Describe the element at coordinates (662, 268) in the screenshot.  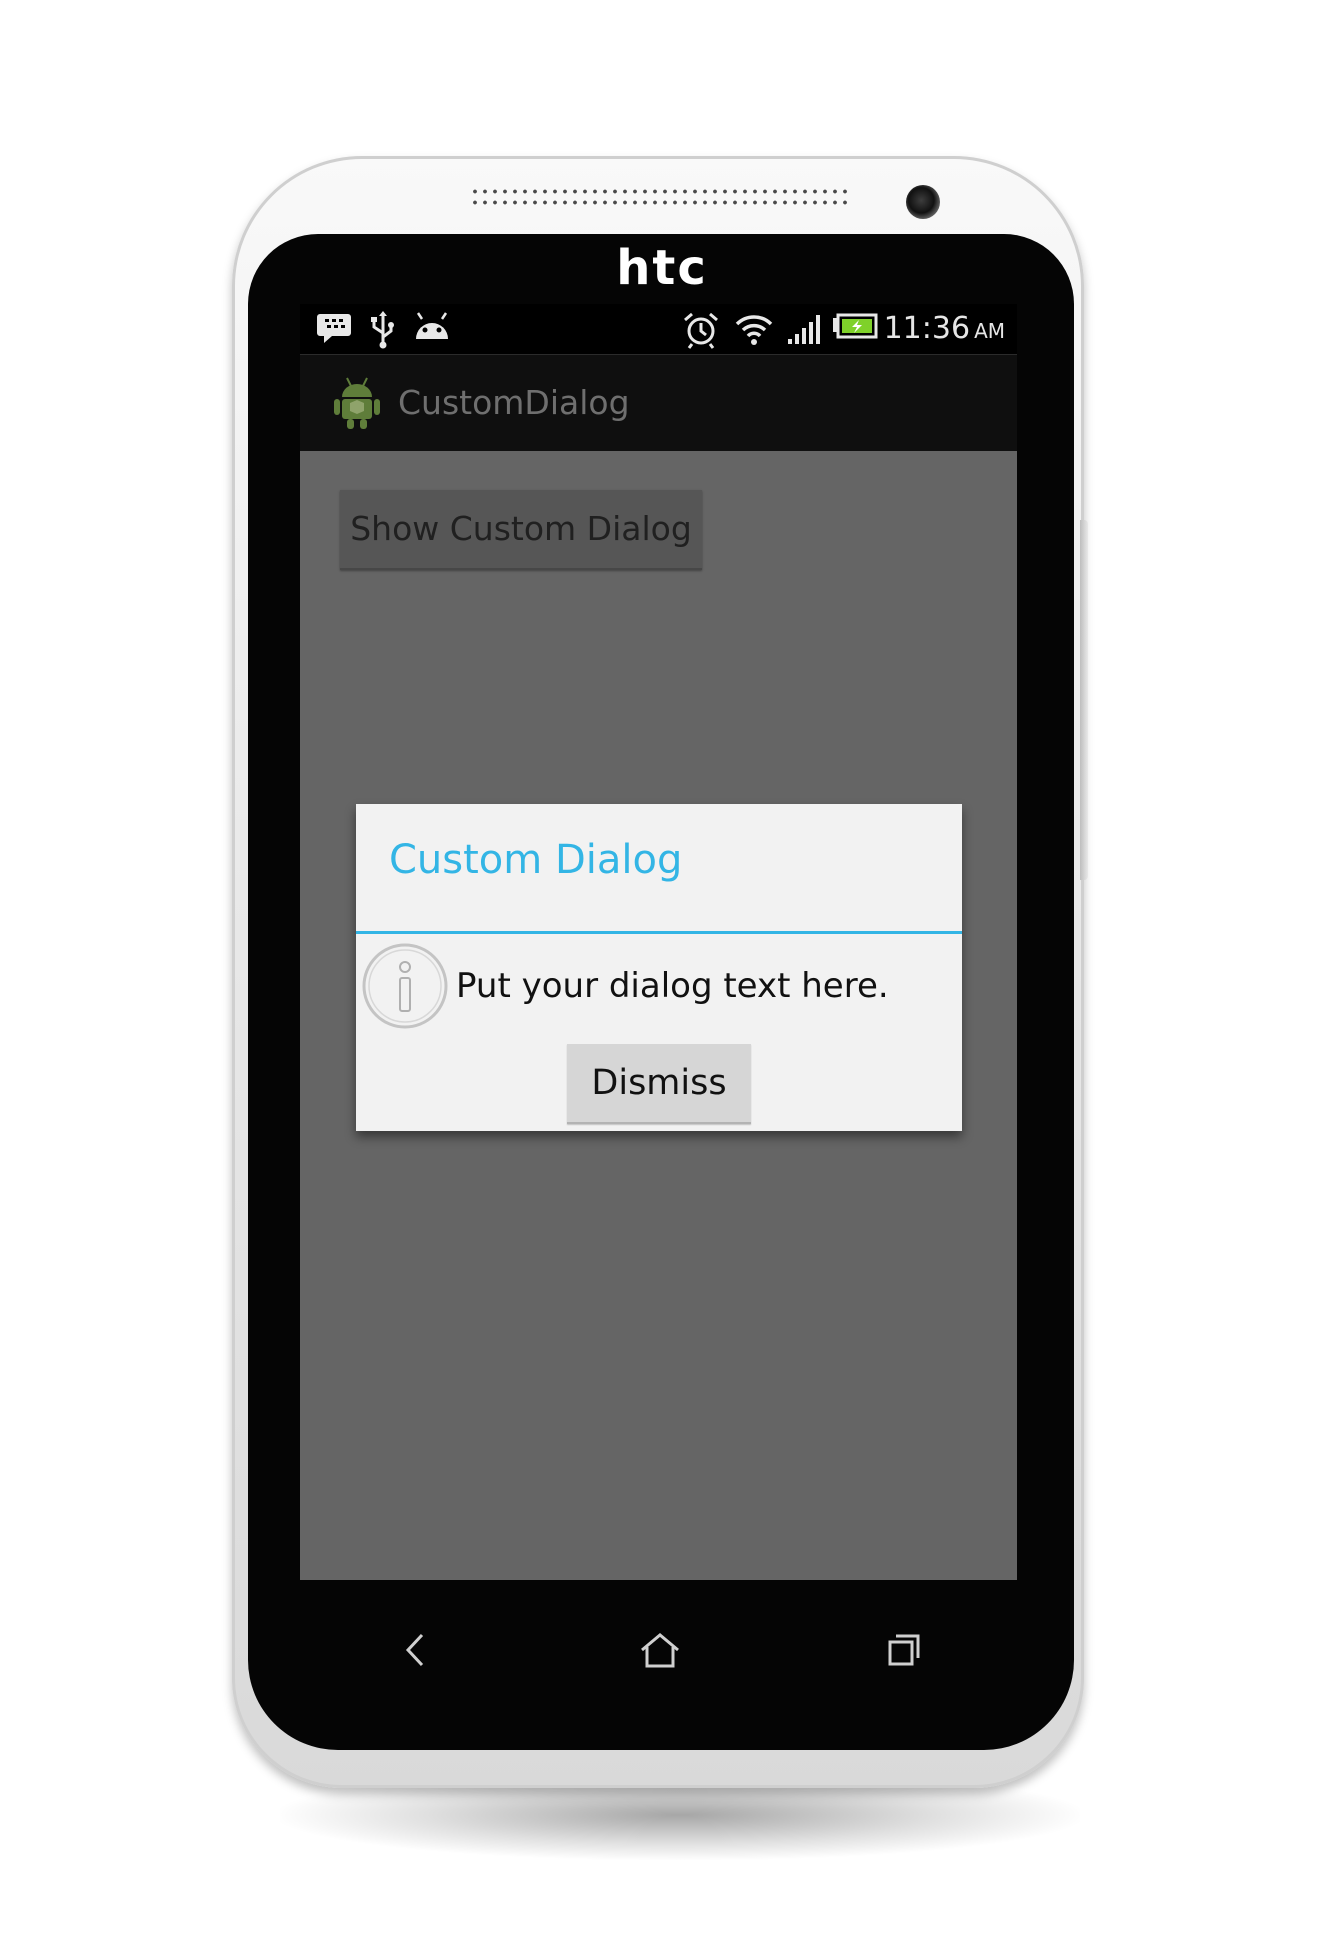
I see `brand-logo: htc` at that location.